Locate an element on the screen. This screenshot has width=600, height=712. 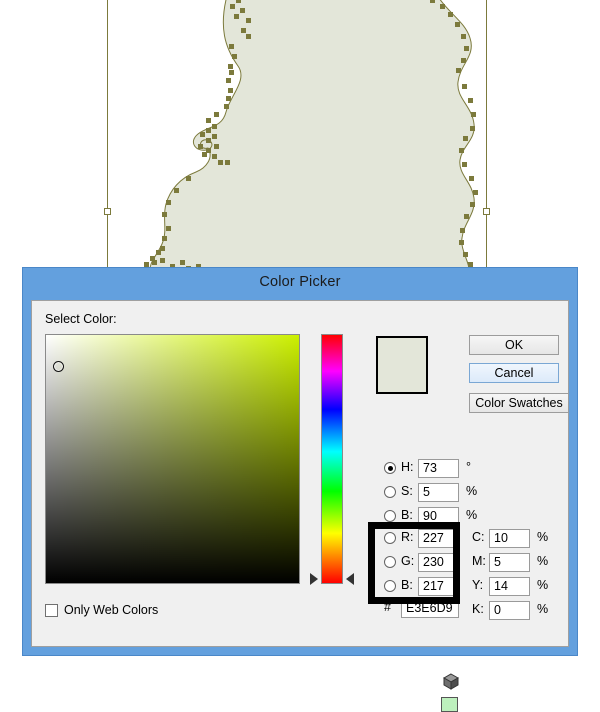
red-radio is located at coordinates (390, 538).